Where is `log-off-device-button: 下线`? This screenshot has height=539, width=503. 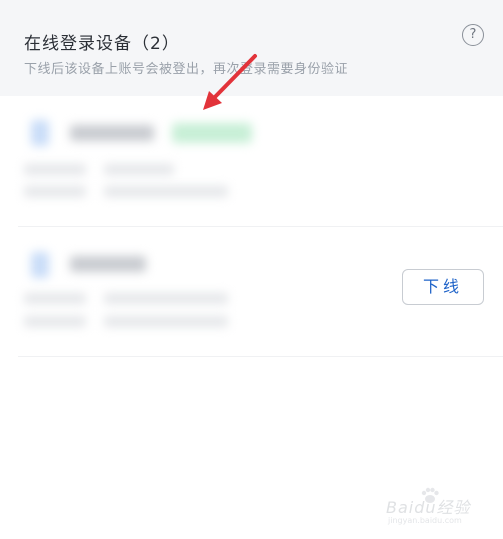
log-off-device-button: 下线 is located at coordinates (443, 287).